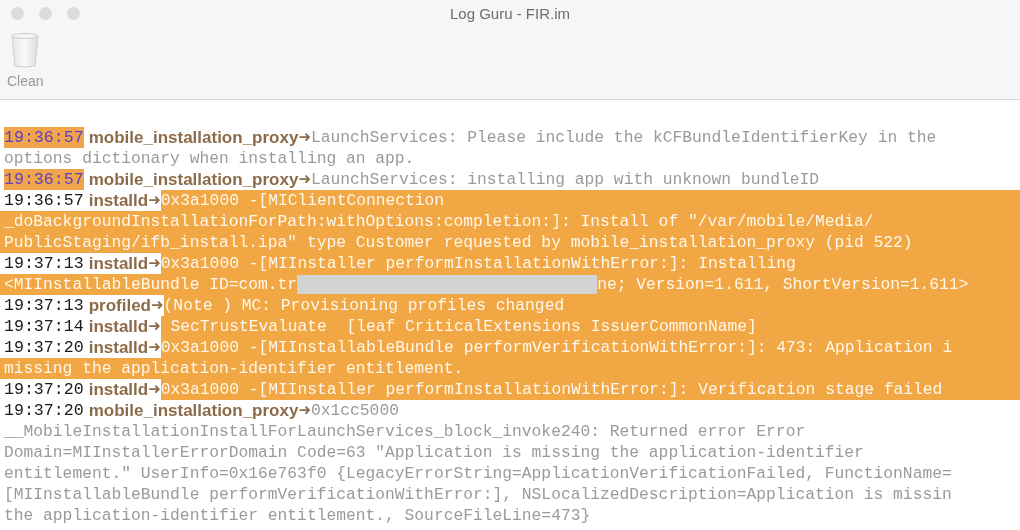 The height and width of the screenshot is (530, 1020). What do you see at coordinates (590, 347) in the screenshot?
I see `log-message: 0x3a1000 -[MIInstallableBundle performVerificationWithError:]: 473: Application i` at bounding box center [590, 347].